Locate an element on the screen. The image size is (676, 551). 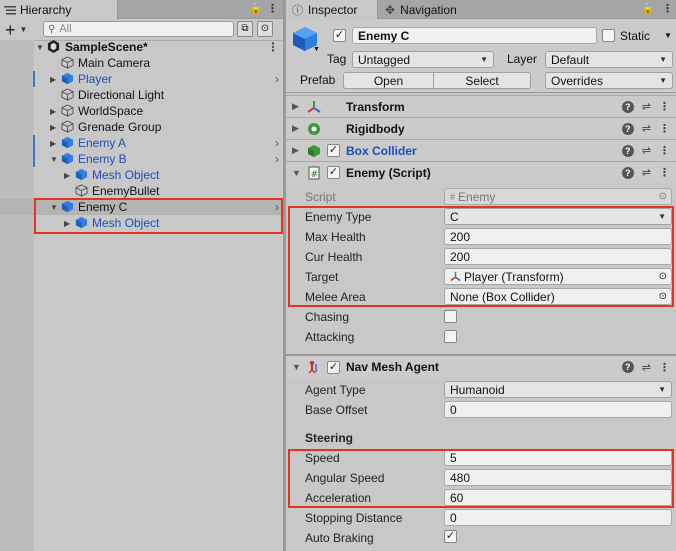
add-object-icon: + is located at coordinates (10, 30).